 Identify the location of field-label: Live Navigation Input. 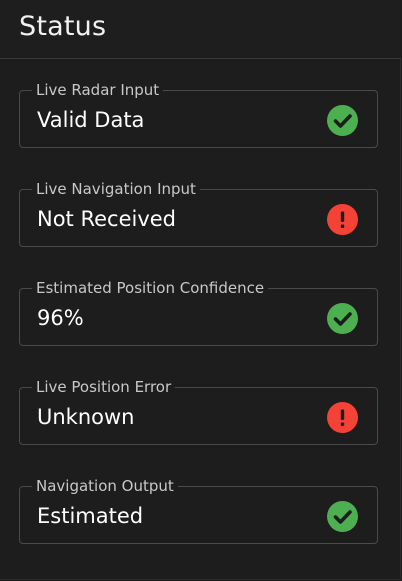
(116, 189).